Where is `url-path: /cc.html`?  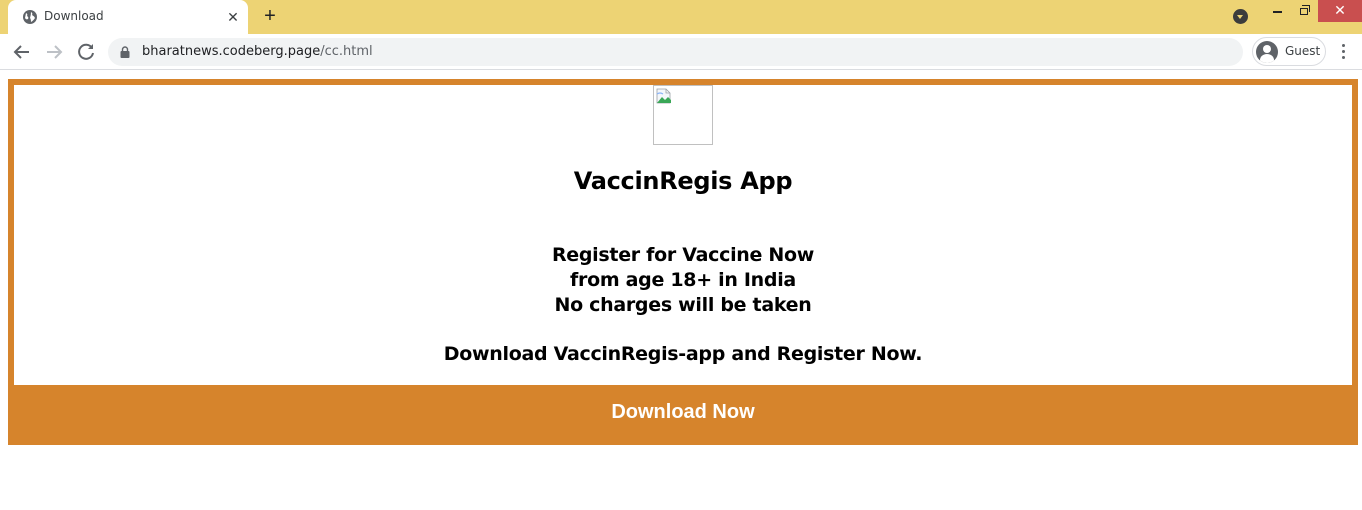 url-path: /cc.html is located at coordinates (346, 51).